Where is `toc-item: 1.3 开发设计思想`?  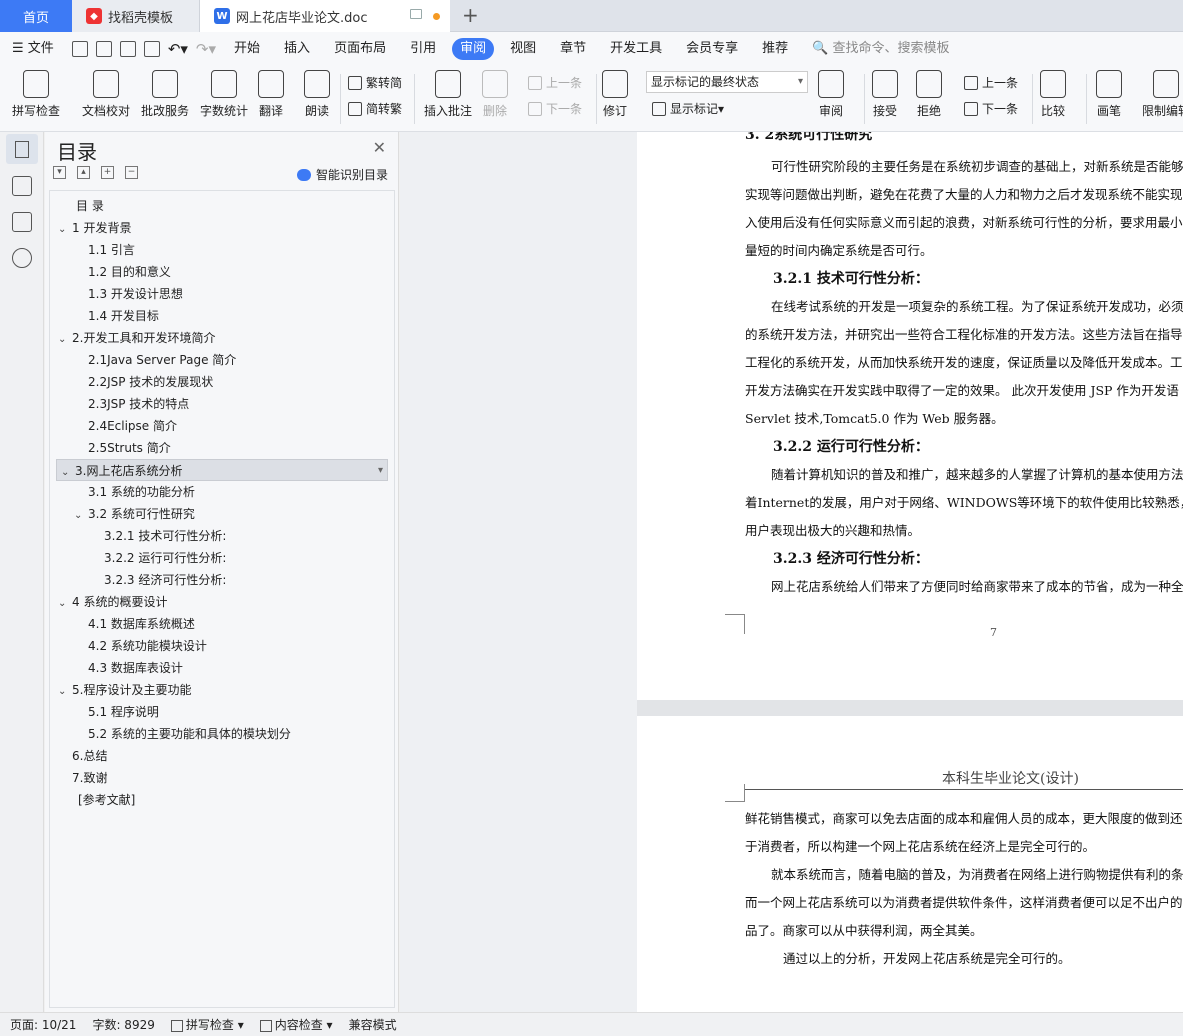 toc-item: 1.3 开发设计思想 is located at coordinates (220, 294).